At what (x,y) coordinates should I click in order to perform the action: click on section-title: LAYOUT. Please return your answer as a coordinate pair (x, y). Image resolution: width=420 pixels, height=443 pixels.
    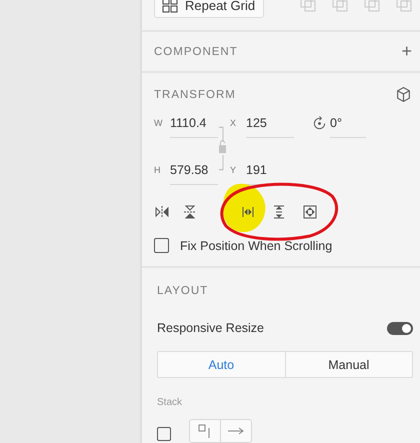
    Looking at the image, I should click on (182, 291).